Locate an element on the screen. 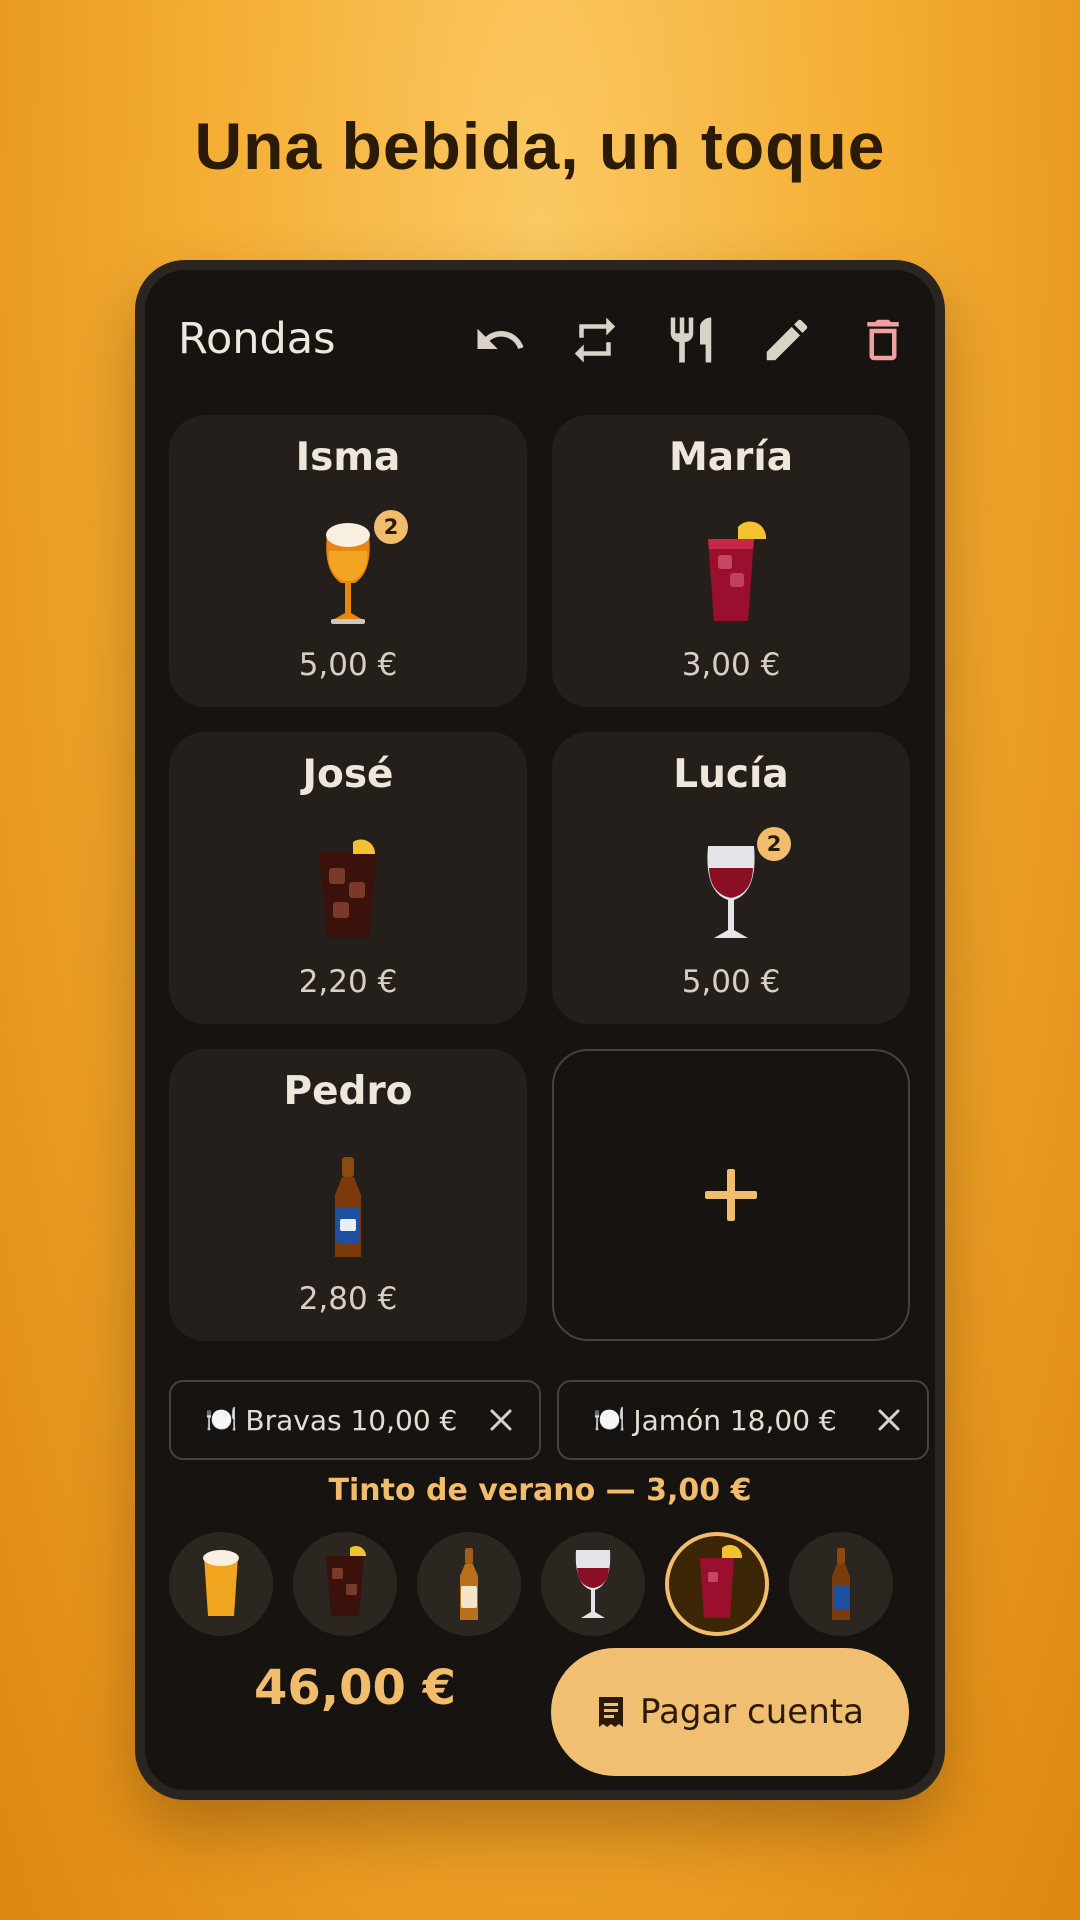 The image size is (1080, 1920). undo-button is located at coordinates (500, 340).